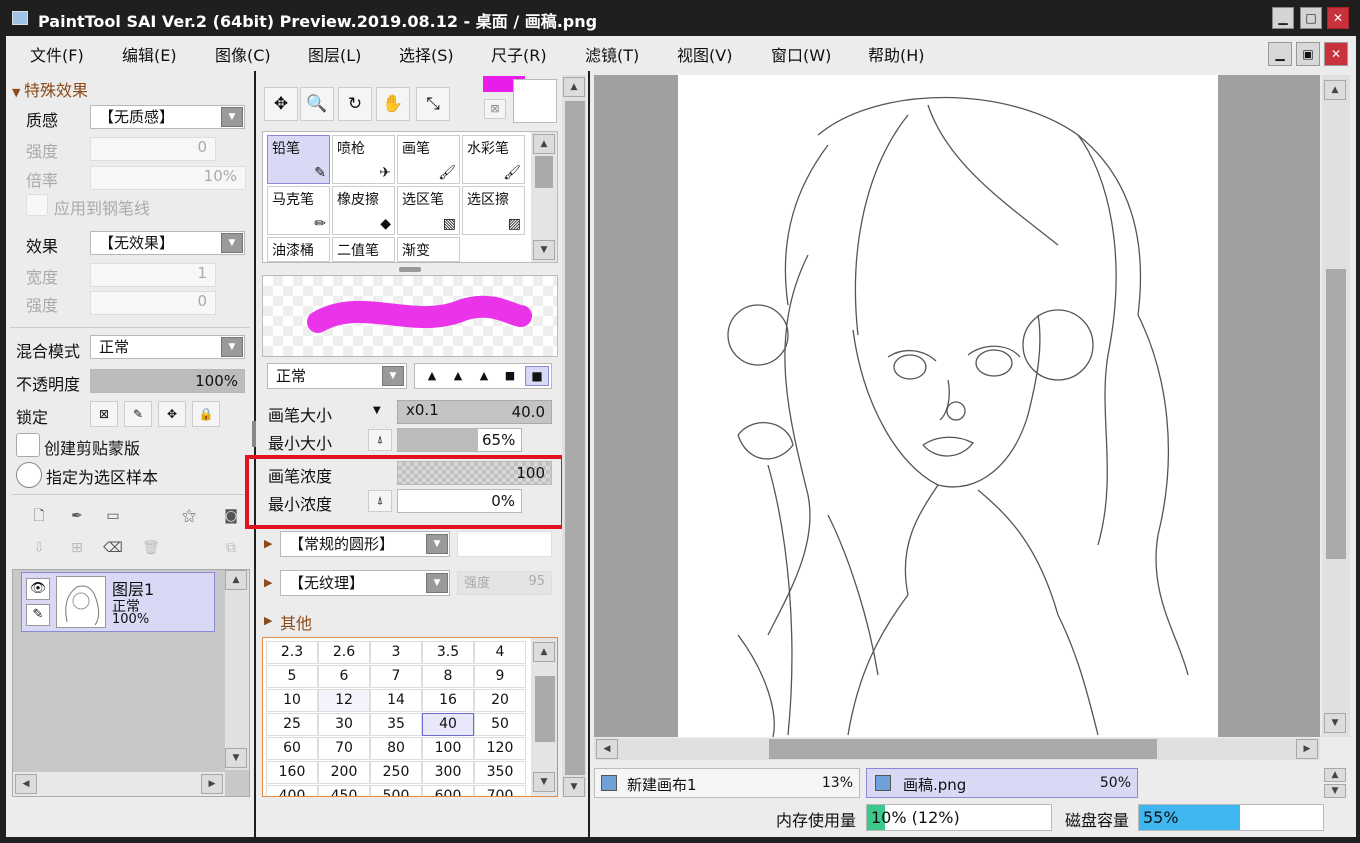 This screenshot has height=843, width=1360. What do you see at coordinates (607, 749) in the screenshot?
I see `scroll-left-icon: ◀` at bounding box center [607, 749].